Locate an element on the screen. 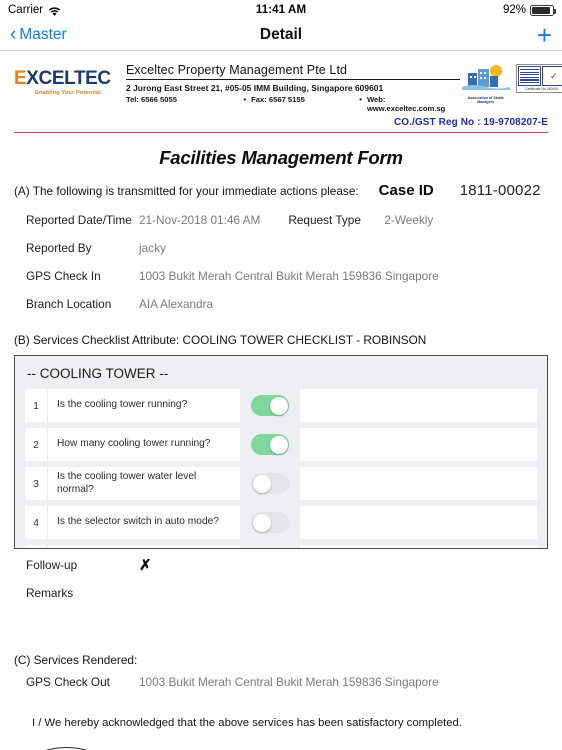 Image resolution: width=562 pixels, height=750 pixels. page-title: Detail is located at coordinates (281, 34).